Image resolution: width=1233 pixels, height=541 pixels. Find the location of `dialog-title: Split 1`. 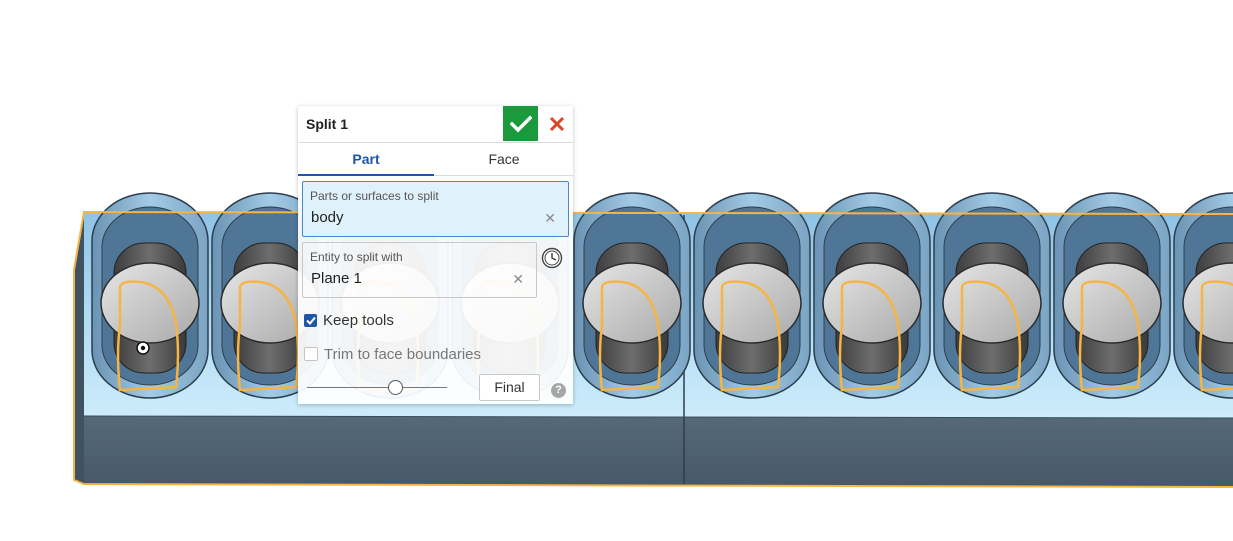

dialog-title: Split 1 is located at coordinates (327, 124).